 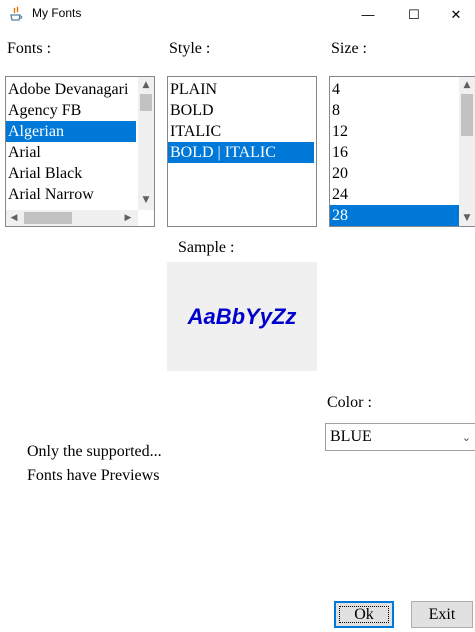 I want to click on java-app-icon, so click(x=16, y=14).